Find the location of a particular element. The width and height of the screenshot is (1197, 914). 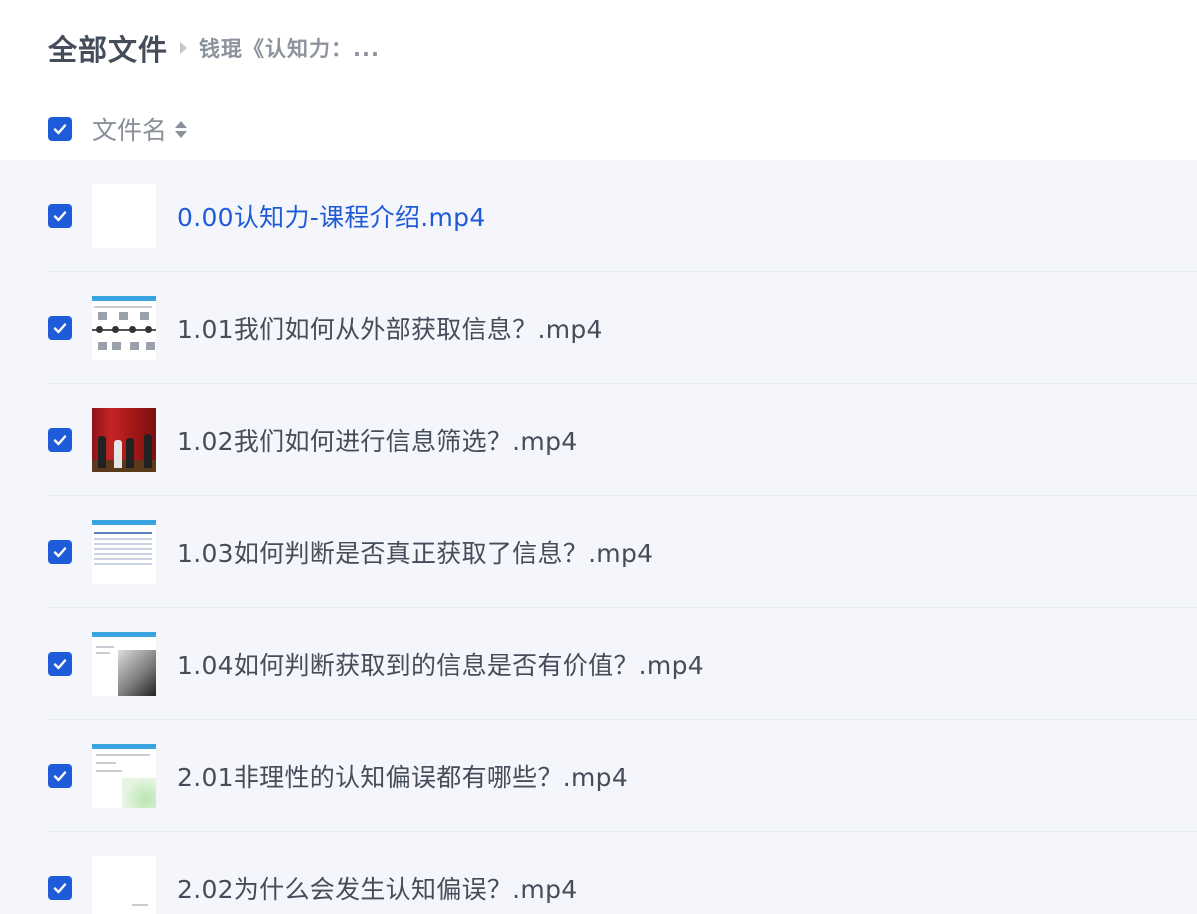

list-item: 2.02为什么会发生认知偏误？.mp4 is located at coordinates (598, 873).